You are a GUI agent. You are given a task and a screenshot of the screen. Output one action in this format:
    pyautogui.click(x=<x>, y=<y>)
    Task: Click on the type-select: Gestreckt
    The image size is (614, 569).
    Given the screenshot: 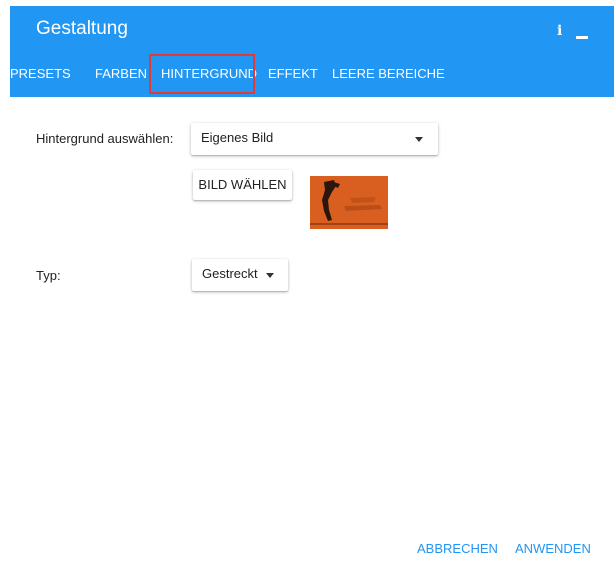 What is the action you would take?
    pyautogui.click(x=240, y=275)
    